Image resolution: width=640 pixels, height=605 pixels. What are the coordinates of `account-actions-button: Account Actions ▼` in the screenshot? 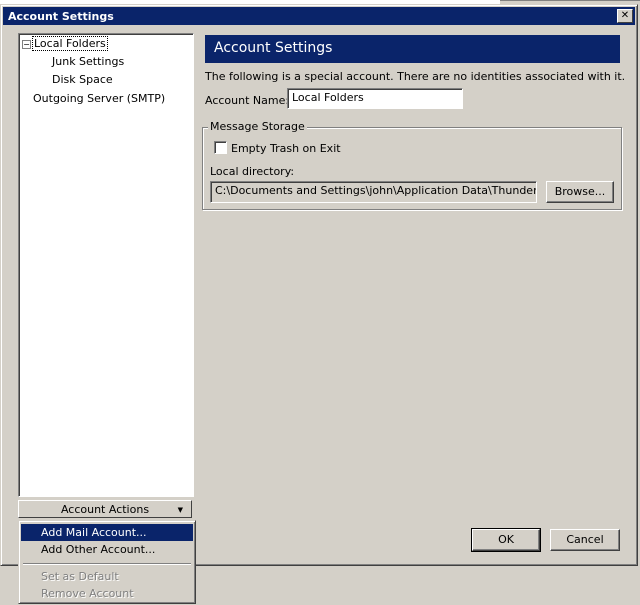 It's located at (105, 509).